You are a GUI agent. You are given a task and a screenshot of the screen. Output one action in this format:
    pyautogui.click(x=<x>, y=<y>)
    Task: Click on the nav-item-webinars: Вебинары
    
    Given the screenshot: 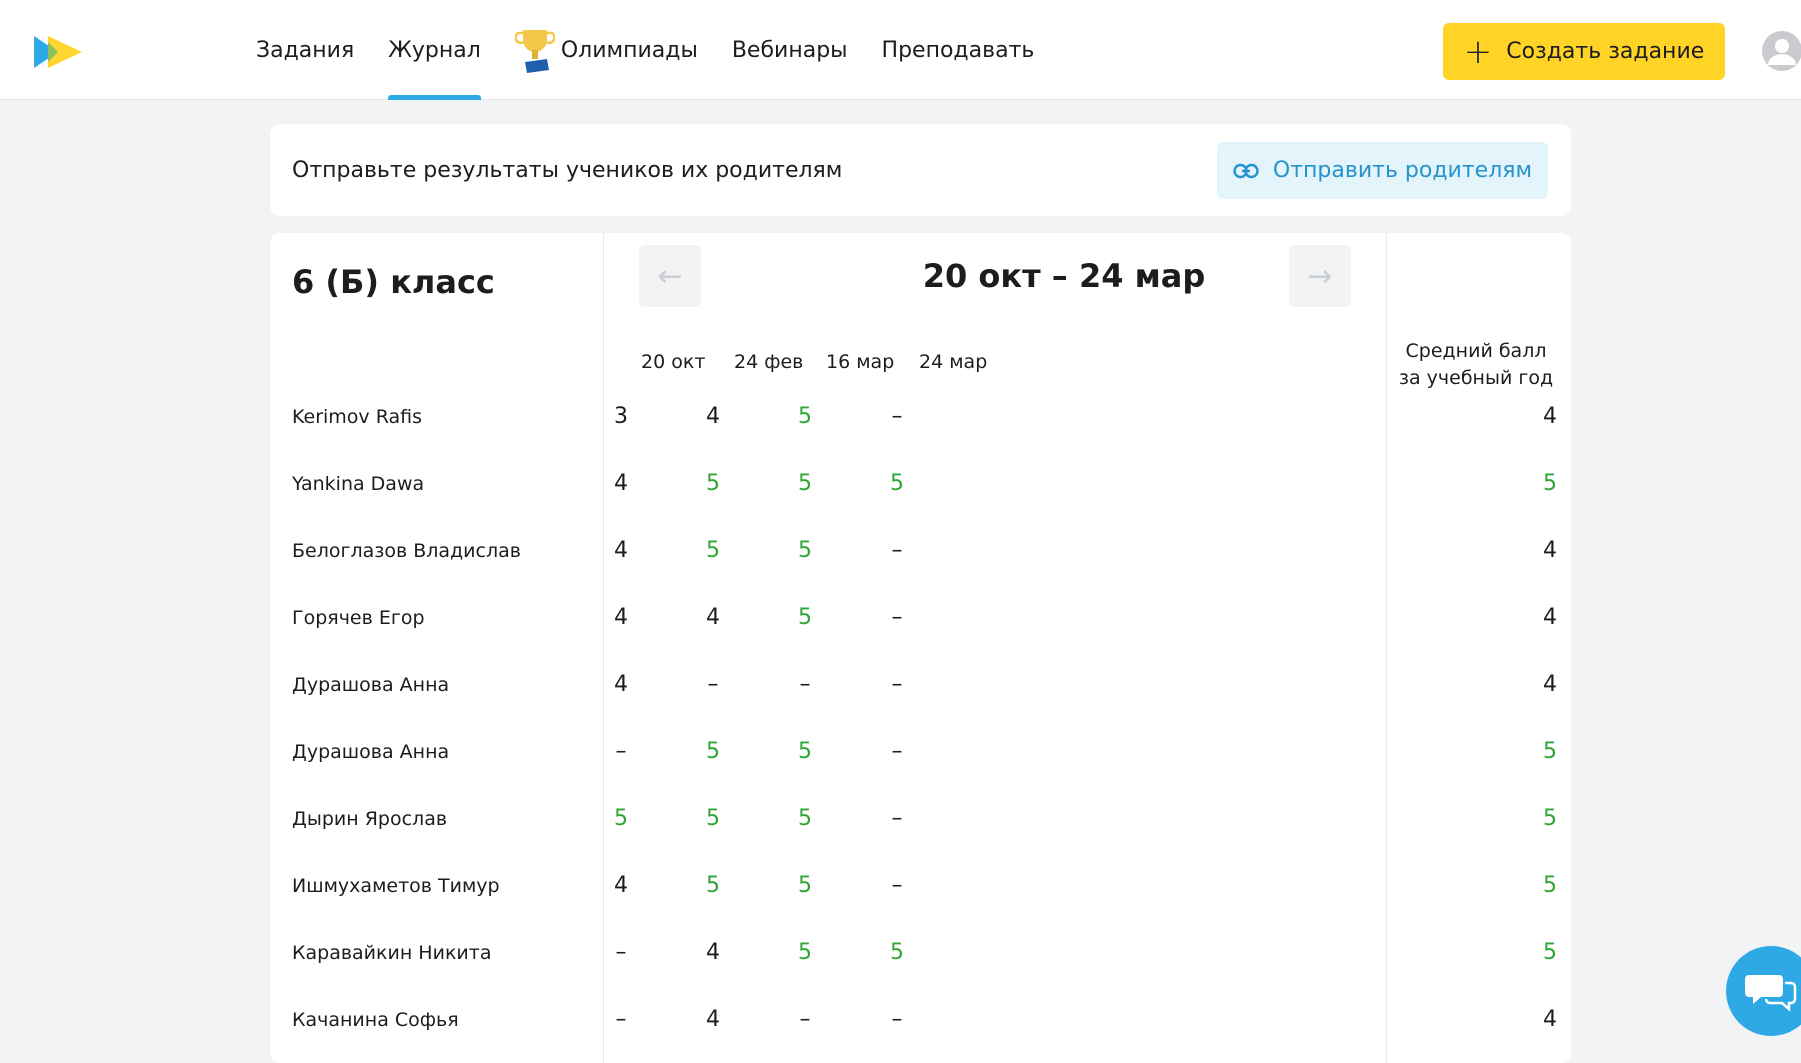 What is the action you would take?
    pyautogui.click(x=790, y=50)
    